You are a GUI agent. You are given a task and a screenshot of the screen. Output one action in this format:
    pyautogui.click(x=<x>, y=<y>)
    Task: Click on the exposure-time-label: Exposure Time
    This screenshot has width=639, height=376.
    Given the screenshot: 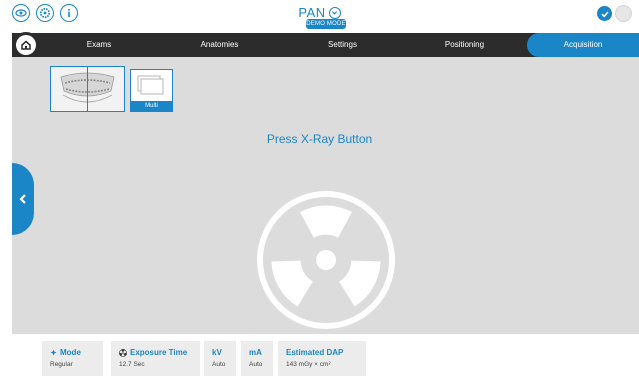 What is the action you would take?
    pyautogui.click(x=159, y=352)
    